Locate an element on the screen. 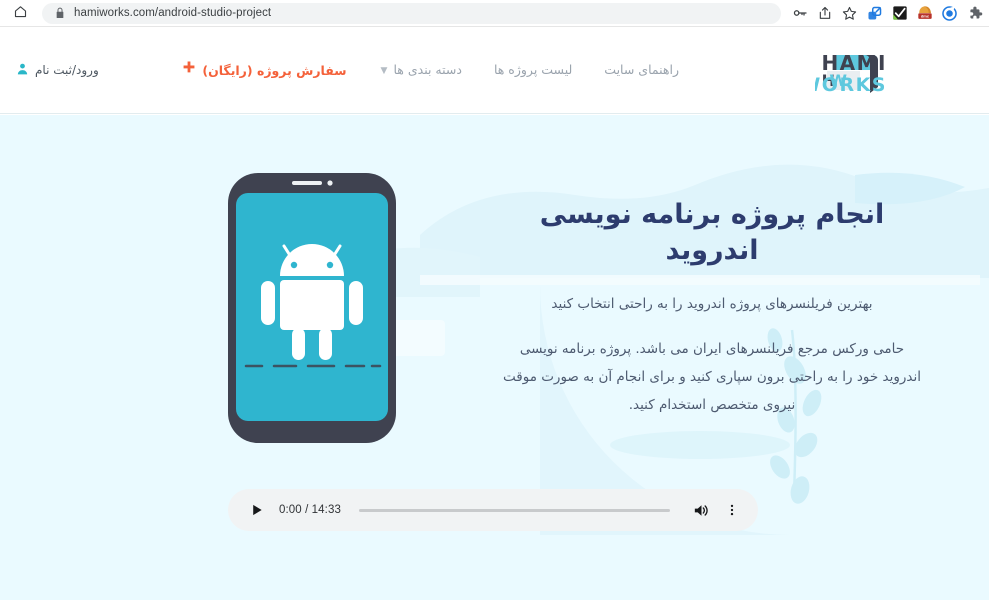 The width and height of the screenshot is (989, 600). extension-link-icon is located at coordinates (874, 13).